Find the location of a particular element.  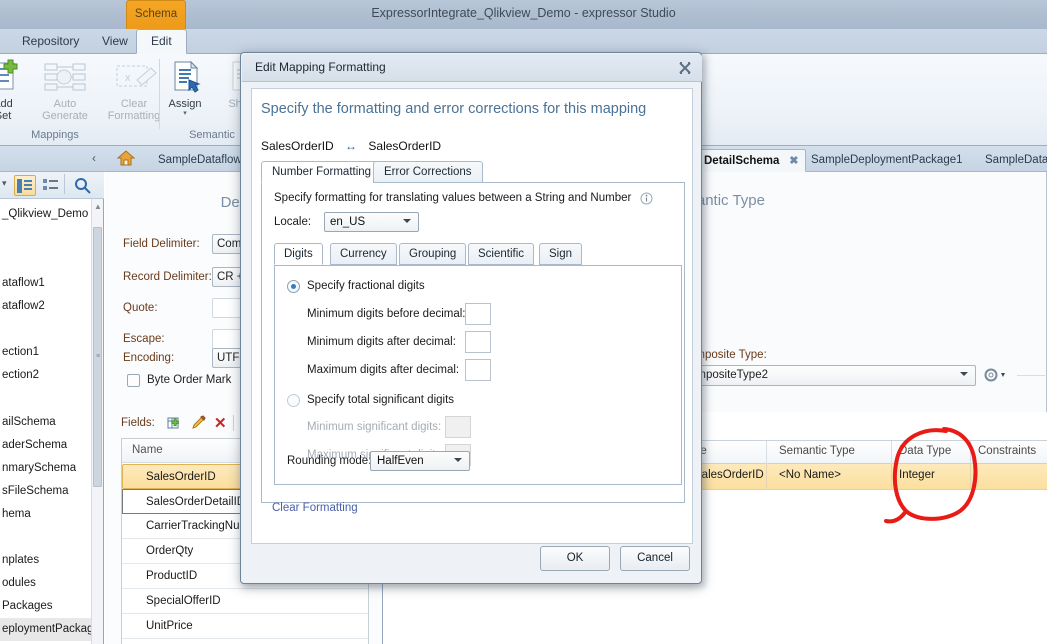

doc-tab-detailschema: DetailSchema ✖ is located at coordinates (750, 160).